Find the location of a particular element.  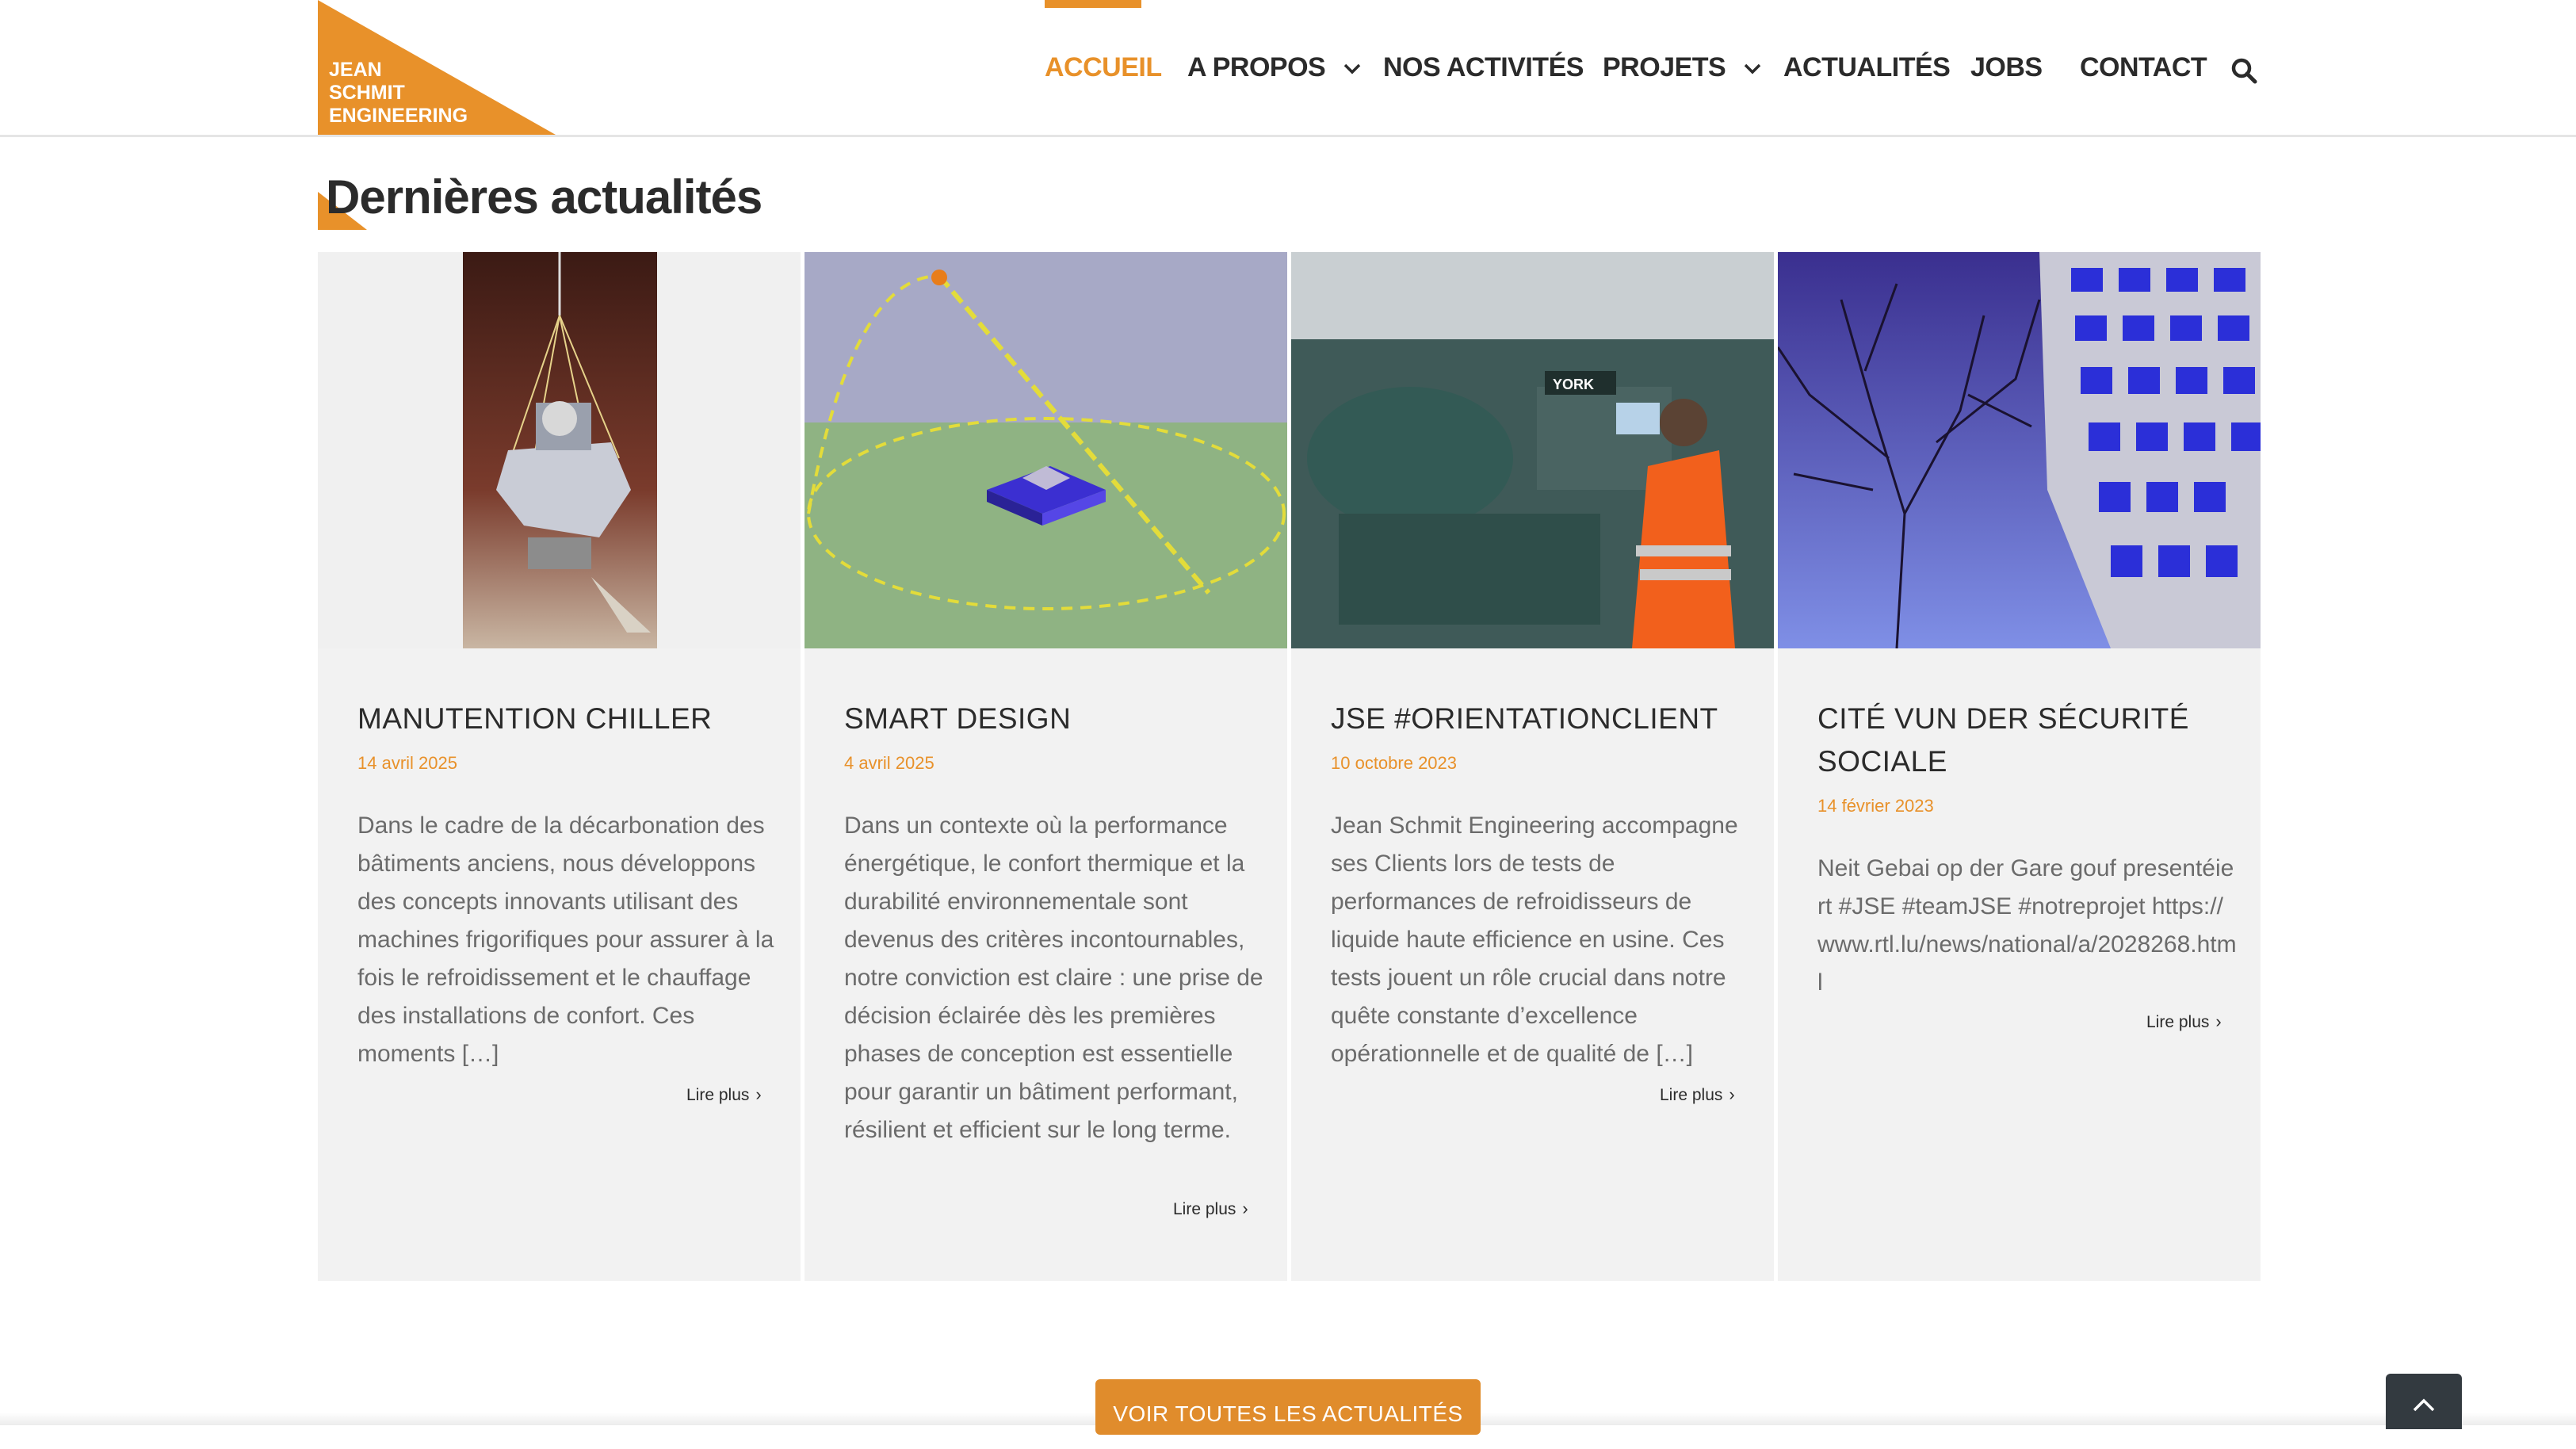

view-all-news-button: VOIR TOUTES LES ACTUALITÉS is located at coordinates (1288, 1407).